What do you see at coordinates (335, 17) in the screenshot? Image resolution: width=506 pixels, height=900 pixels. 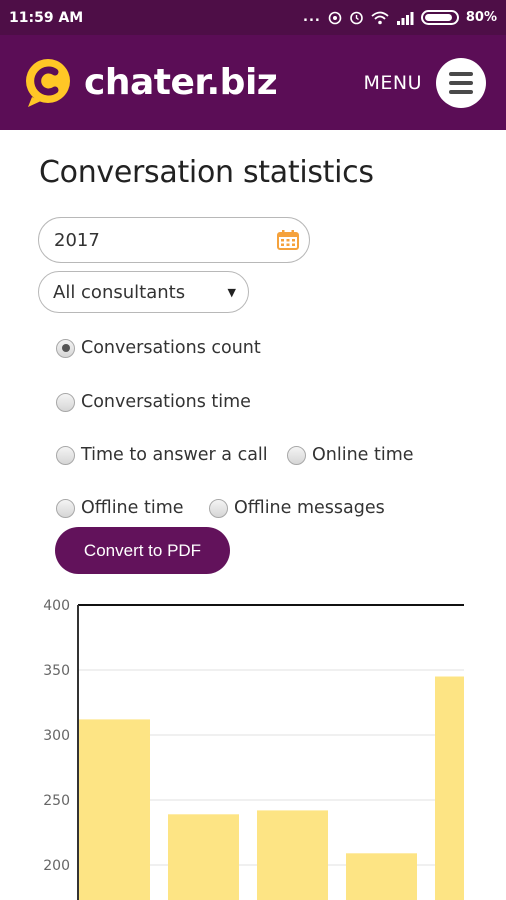 I see `sync-icon` at bounding box center [335, 17].